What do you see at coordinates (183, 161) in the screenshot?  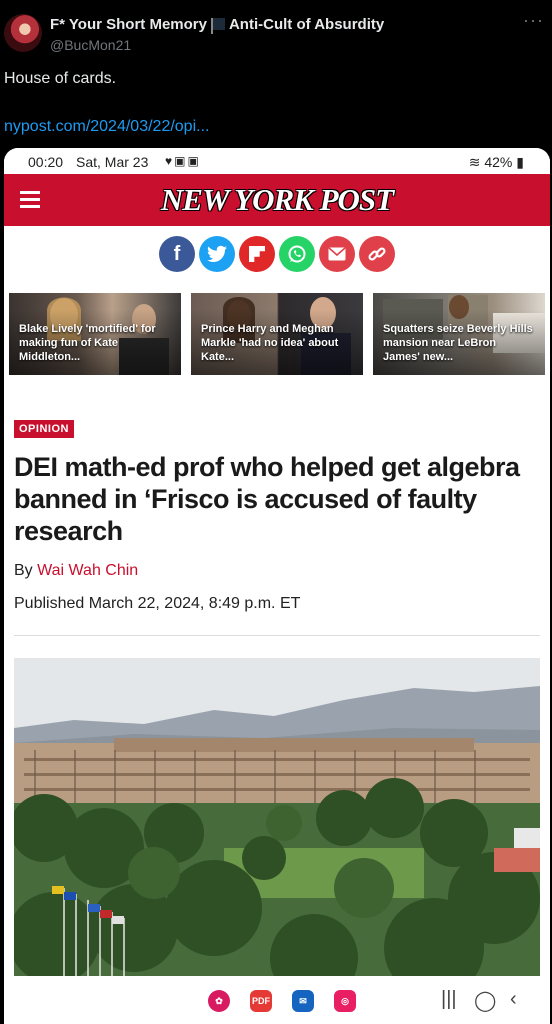 I see `notification-icons: ♥▣▣` at bounding box center [183, 161].